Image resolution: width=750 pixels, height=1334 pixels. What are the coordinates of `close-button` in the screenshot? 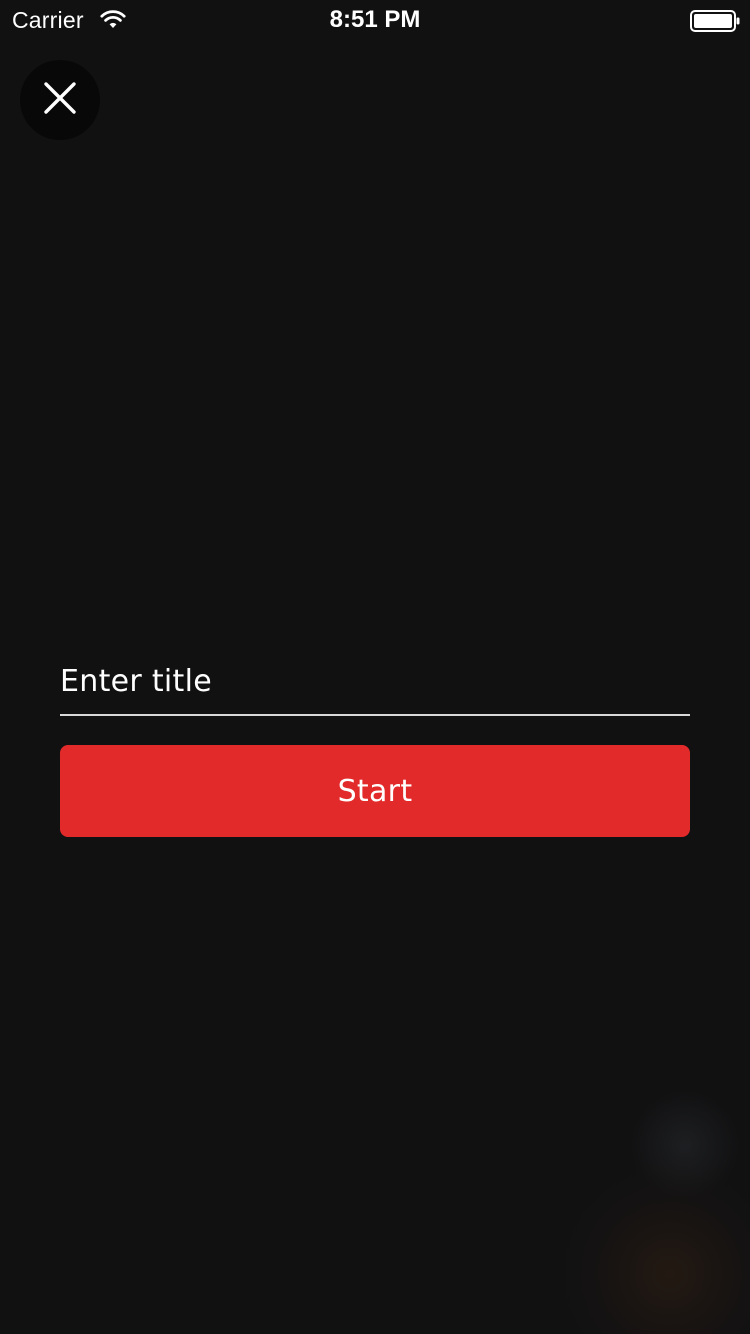 It's located at (60, 100).